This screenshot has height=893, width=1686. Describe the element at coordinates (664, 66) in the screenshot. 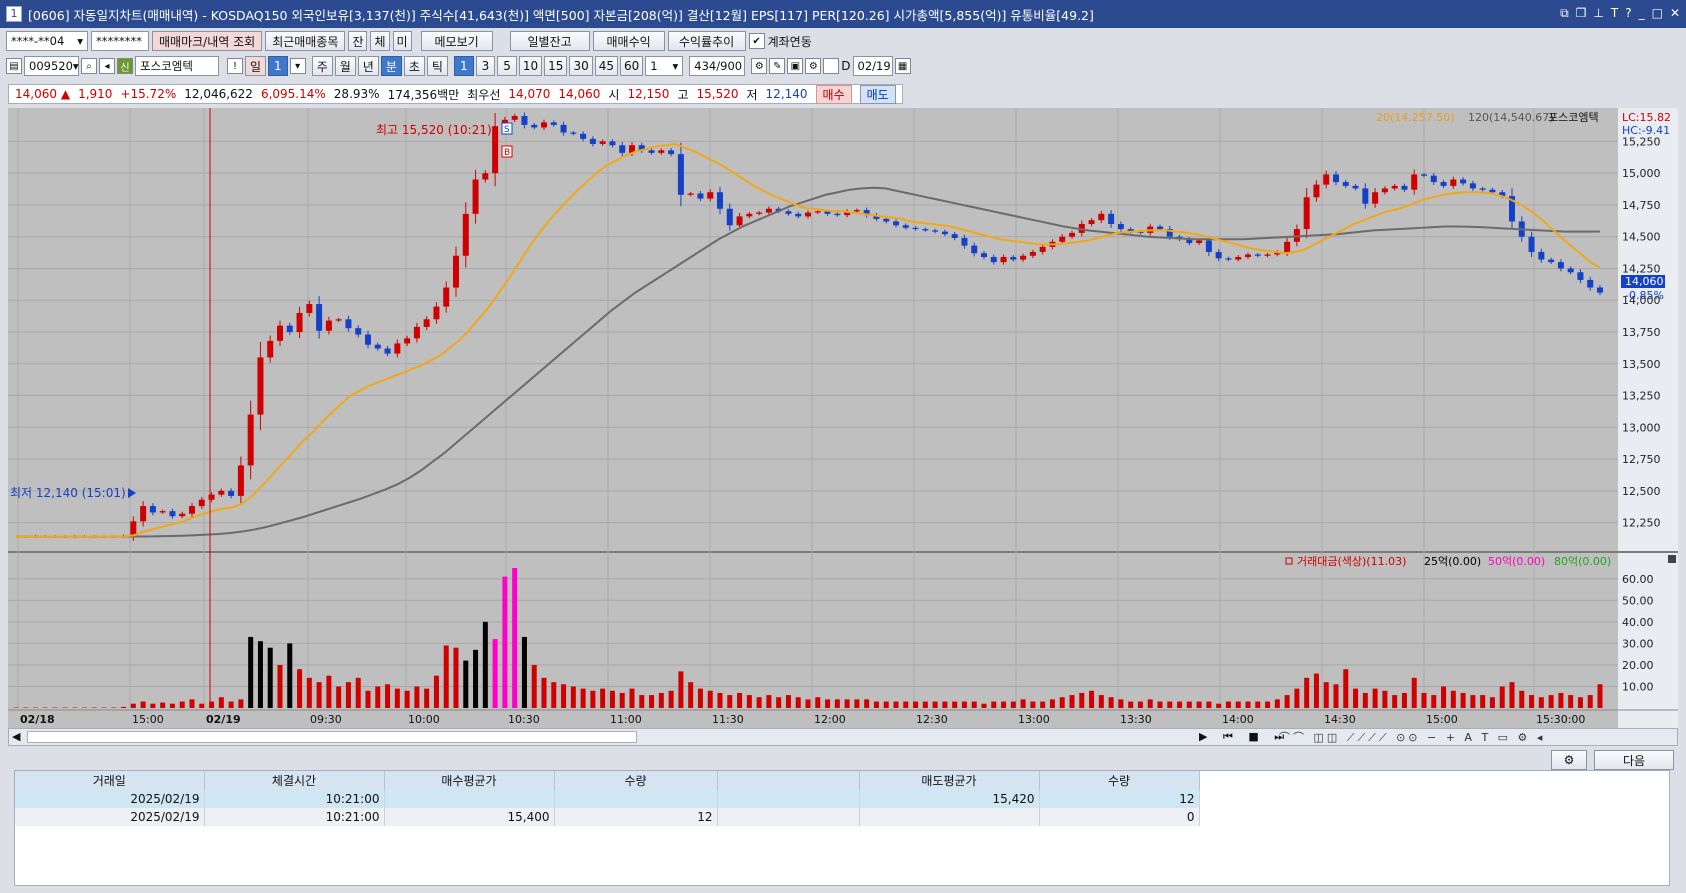

I see `interval-select: 1 ▾` at that location.